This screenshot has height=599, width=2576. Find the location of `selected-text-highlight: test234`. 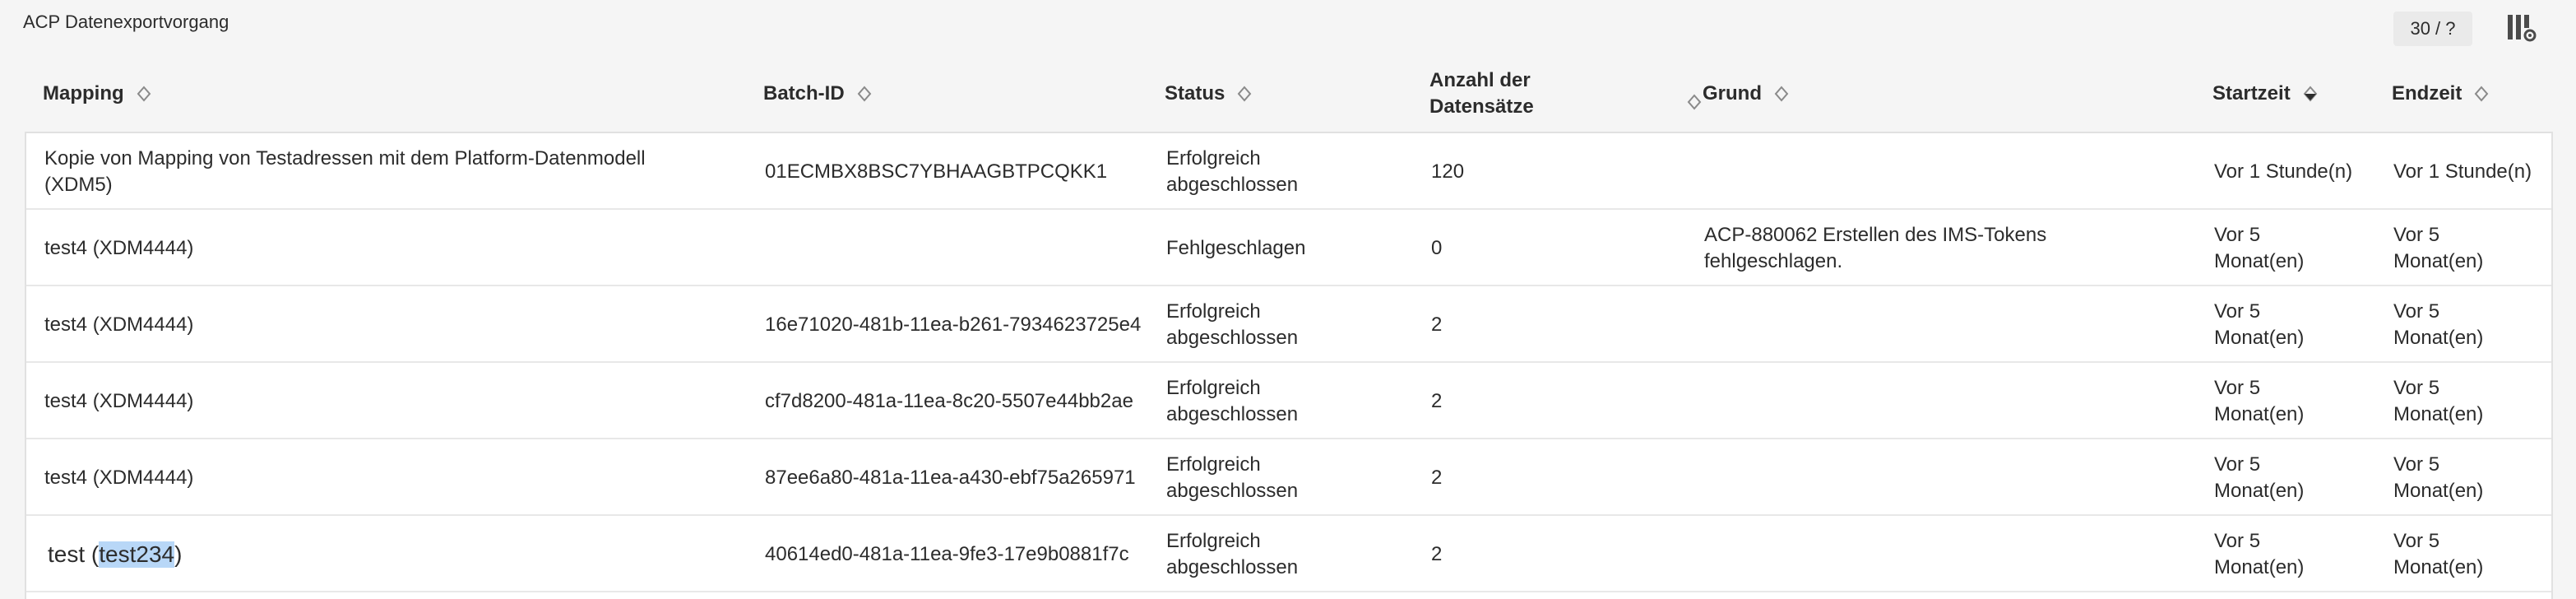

selected-text-highlight: test234 is located at coordinates (137, 554).